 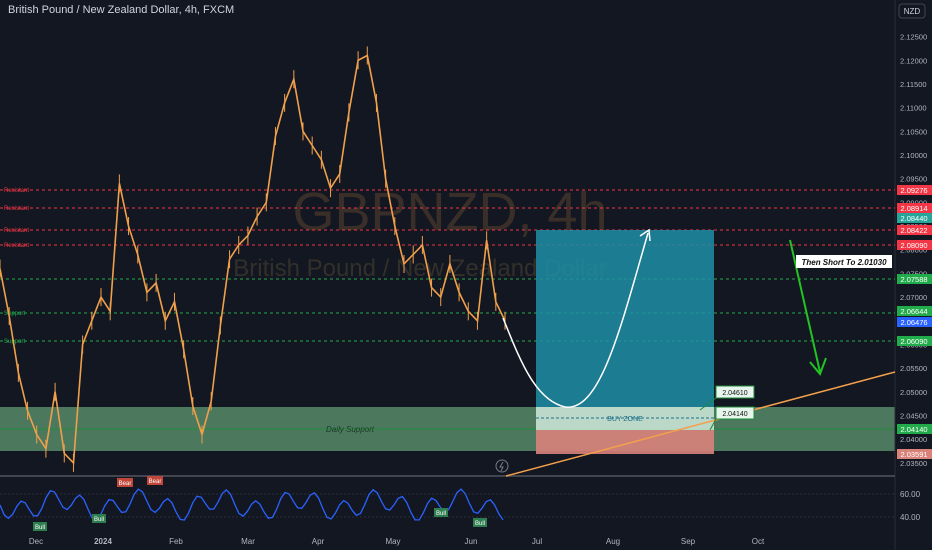 I want to click on y-tick-6: 2.09500, so click(x=913, y=179).